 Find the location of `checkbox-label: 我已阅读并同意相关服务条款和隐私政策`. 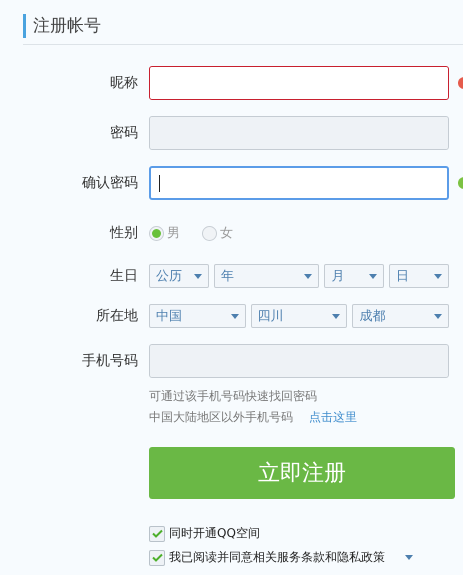

checkbox-label: 我已阅读并同意相关服务条款和隐私政策 is located at coordinates (277, 557).